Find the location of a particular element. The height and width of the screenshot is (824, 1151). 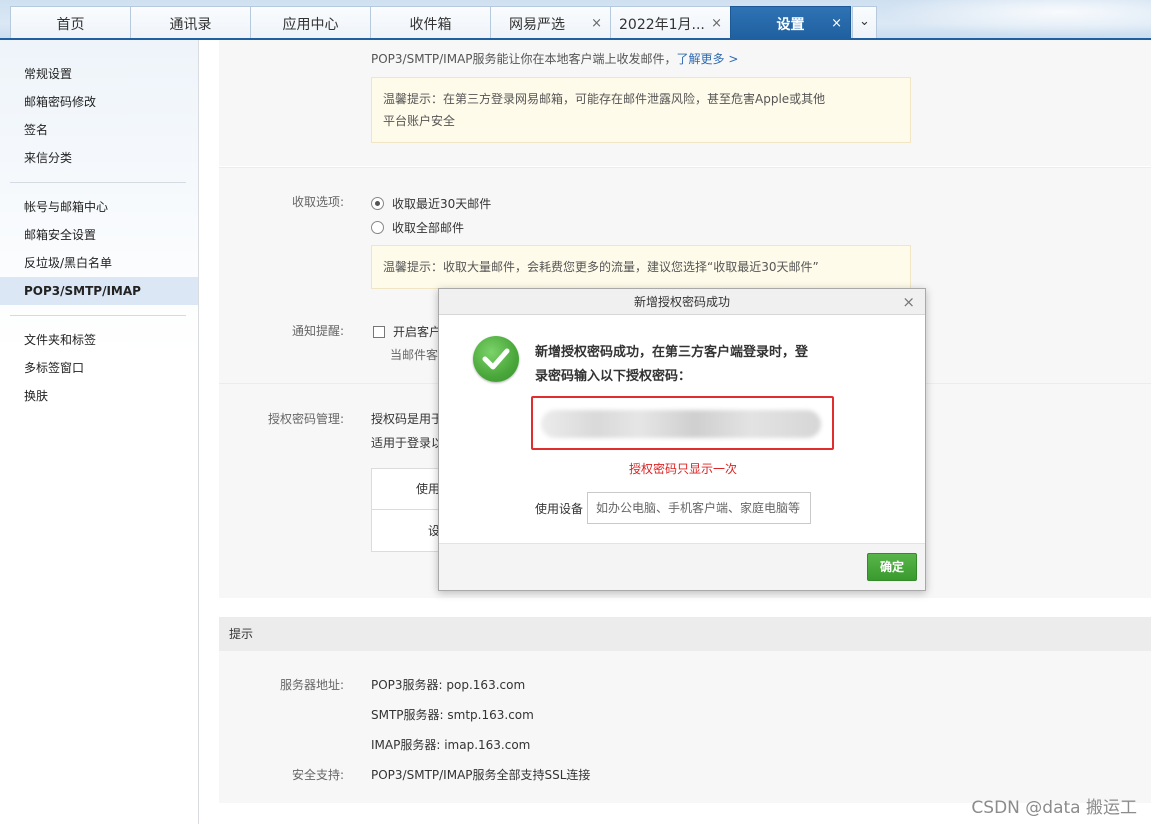

tab-label: 首页 is located at coordinates (70, 24).